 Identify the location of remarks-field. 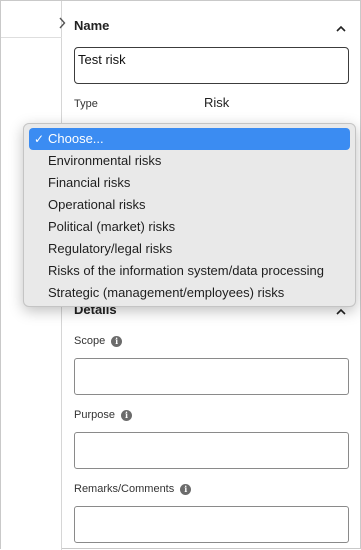
(211, 524).